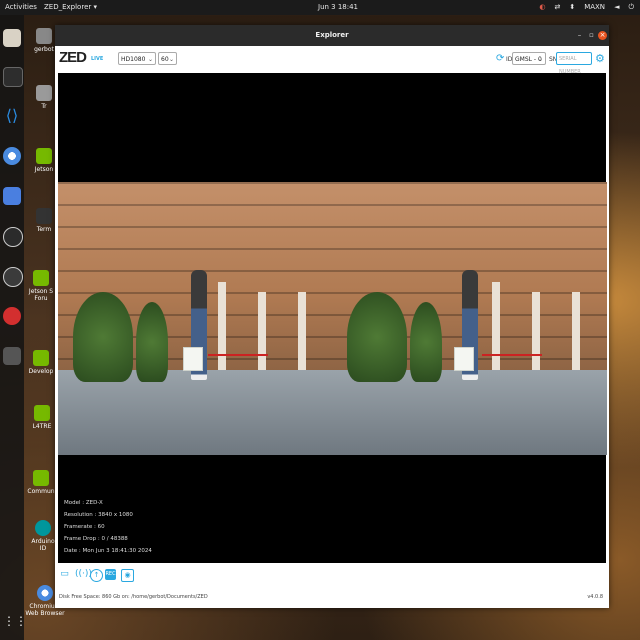 The width and height of the screenshot is (640, 640). What do you see at coordinates (591, 35) in the screenshot?
I see `maximize-icon: ▫` at bounding box center [591, 35].